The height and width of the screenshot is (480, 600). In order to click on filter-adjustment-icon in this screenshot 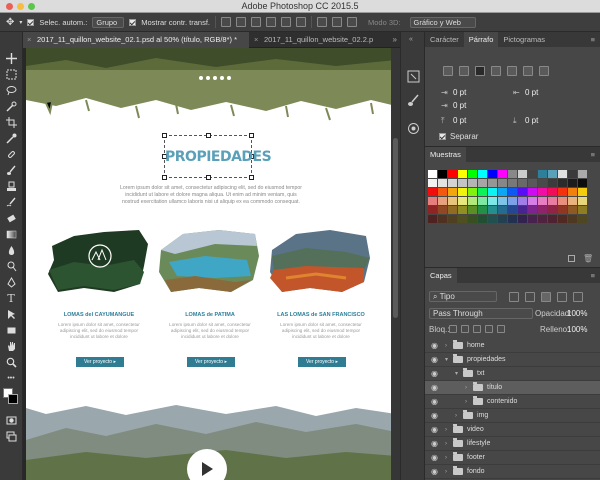, I will do `click(530, 297)`.